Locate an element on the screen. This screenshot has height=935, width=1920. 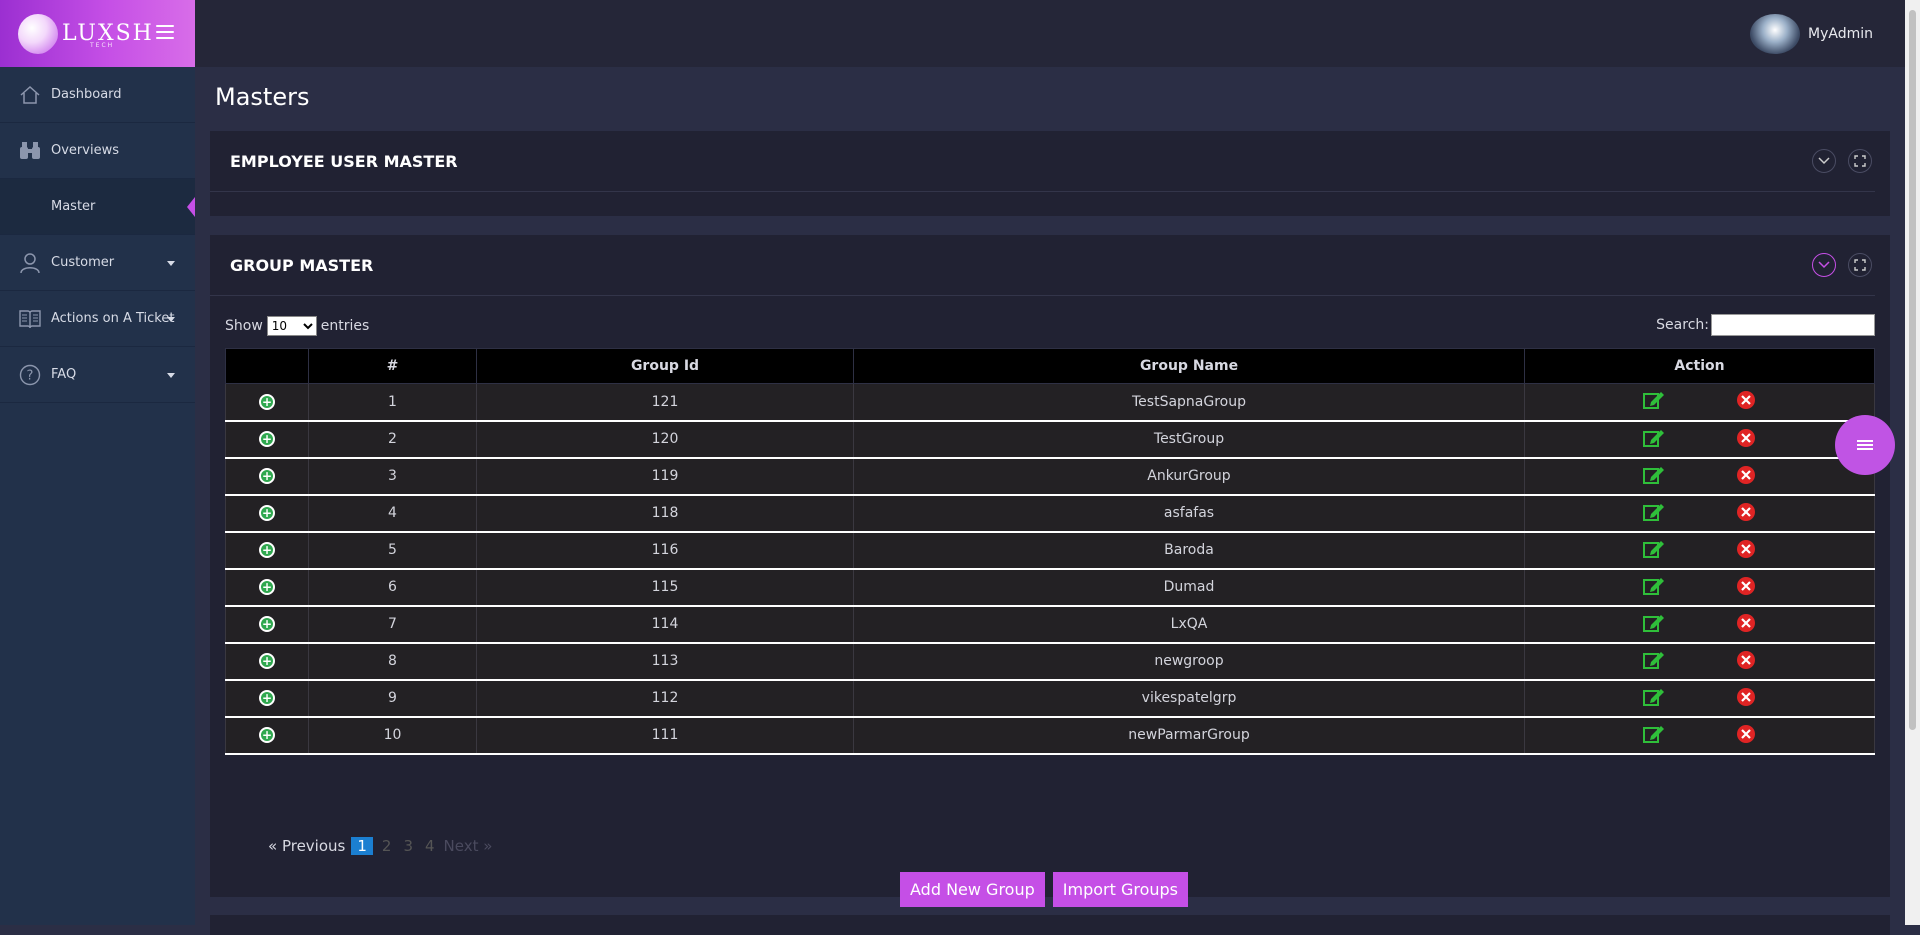
group-id-cell: 112 is located at coordinates (665, 698).